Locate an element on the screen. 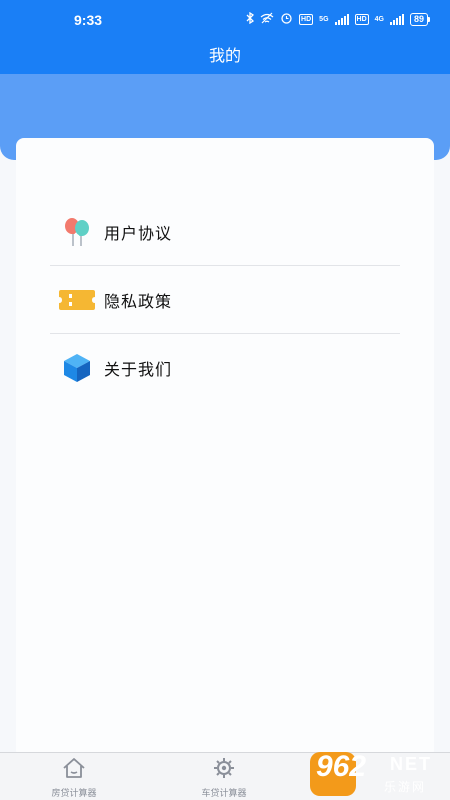 This screenshot has height=800, width=450. tab-mortgage-calculator: 房贷计算器 is located at coordinates (74, 778).